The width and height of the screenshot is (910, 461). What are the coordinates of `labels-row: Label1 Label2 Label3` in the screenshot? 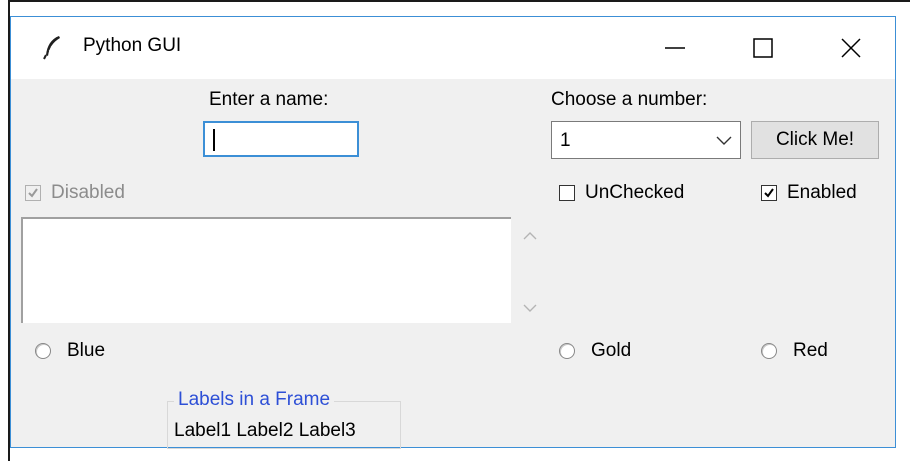 It's located at (265, 431).